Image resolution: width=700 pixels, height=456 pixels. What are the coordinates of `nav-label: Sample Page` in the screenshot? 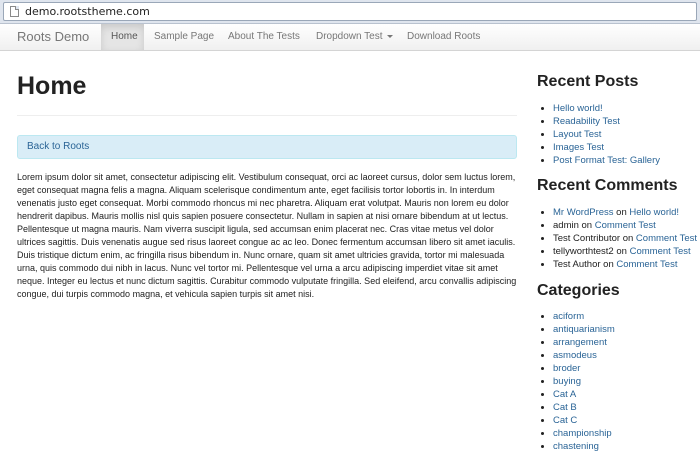 It's located at (184, 36).